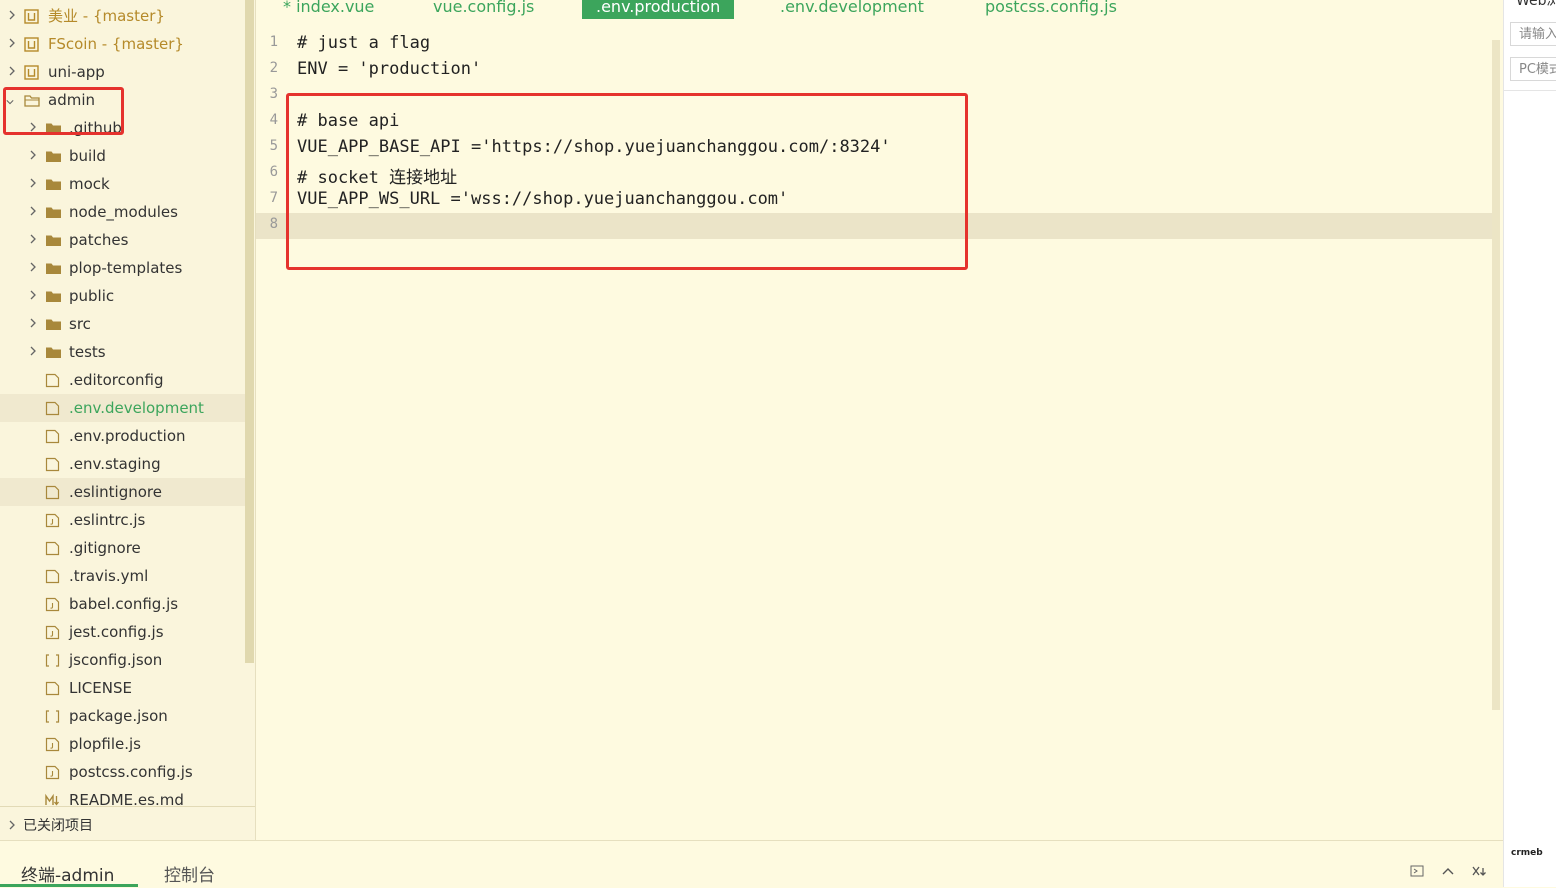 The height and width of the screenshot is (888, 1556). What do you see at coordinates (122, 772) in the screenshot?
I see `file-item: postcss.config.js` at bounding box center [122, 772].